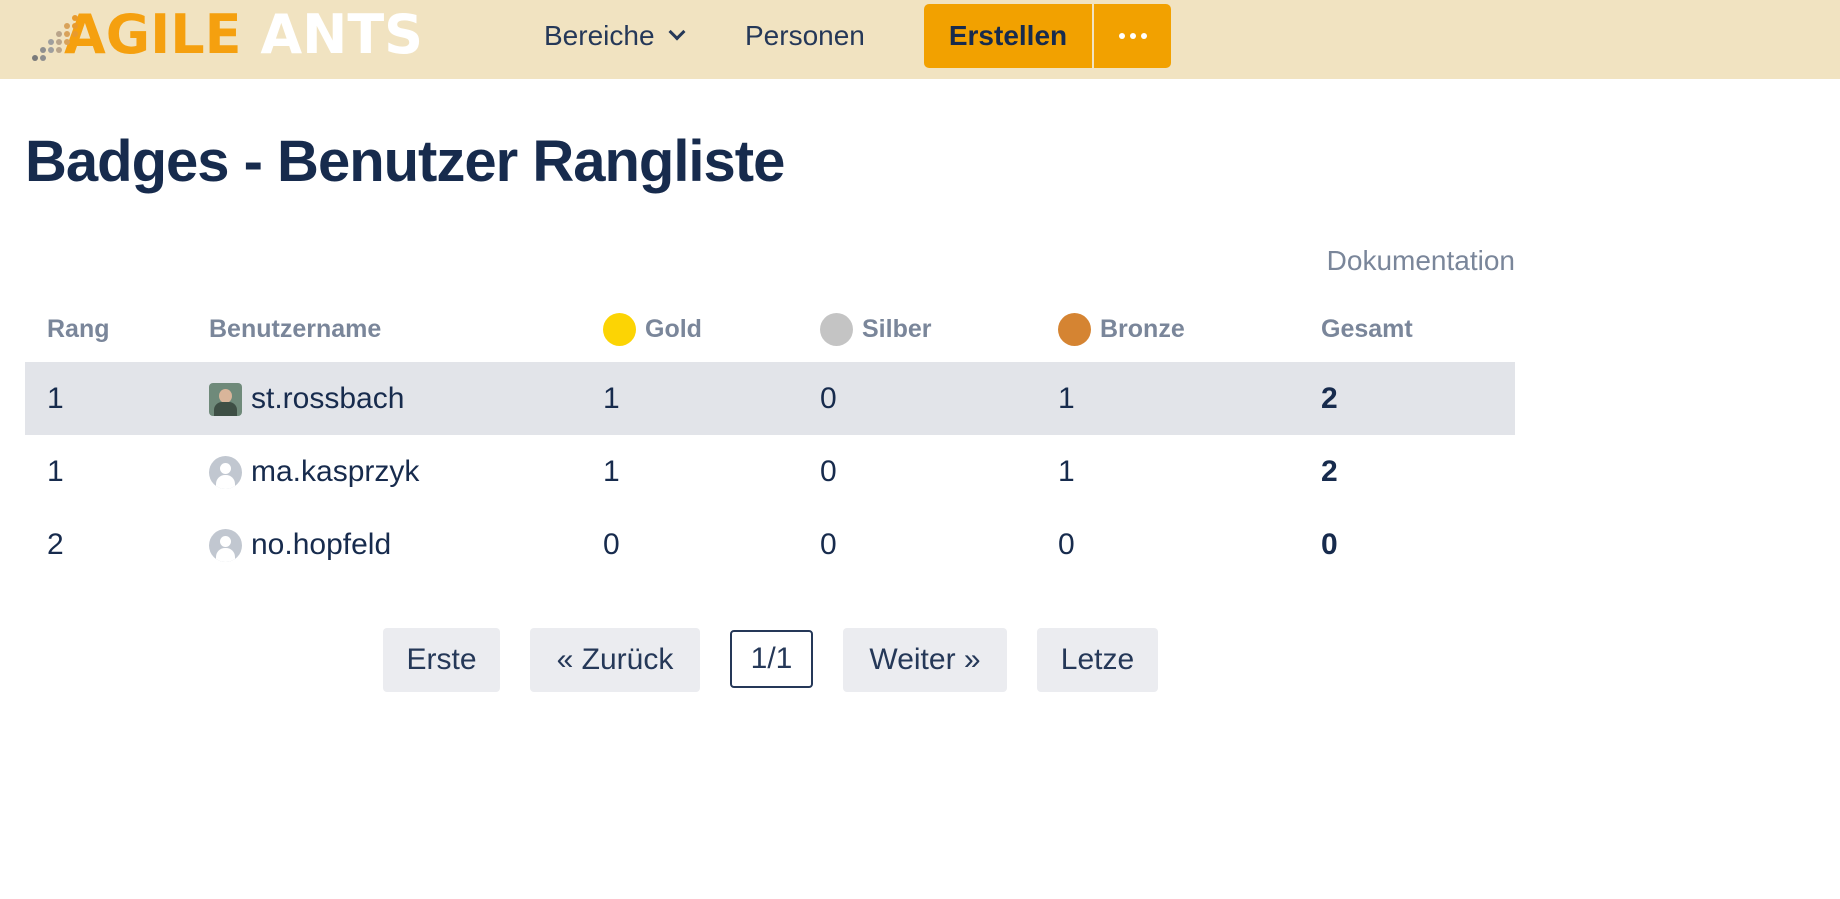  Describe the element at coordinates (1132, 36) in the screenshot. I see `more-options-button` at that location.